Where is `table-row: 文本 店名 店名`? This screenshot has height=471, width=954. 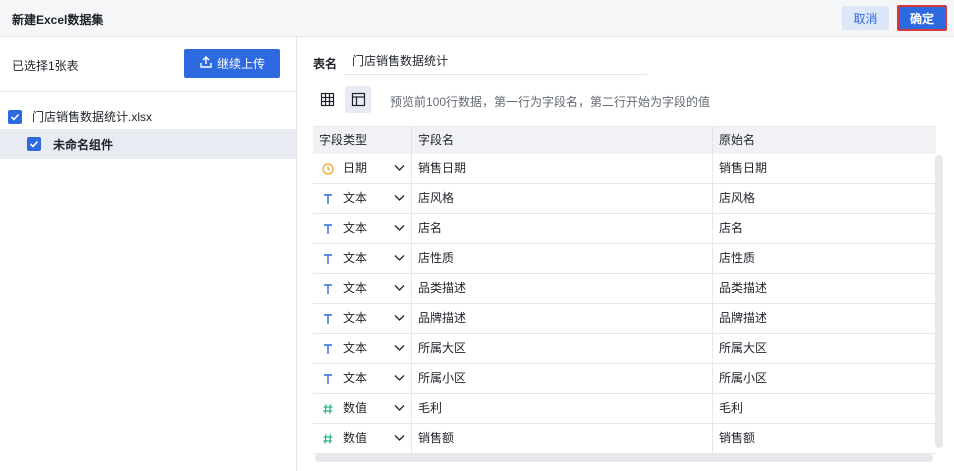 table-row: 文本 店名 店名 is located at coordinates (624, 229).